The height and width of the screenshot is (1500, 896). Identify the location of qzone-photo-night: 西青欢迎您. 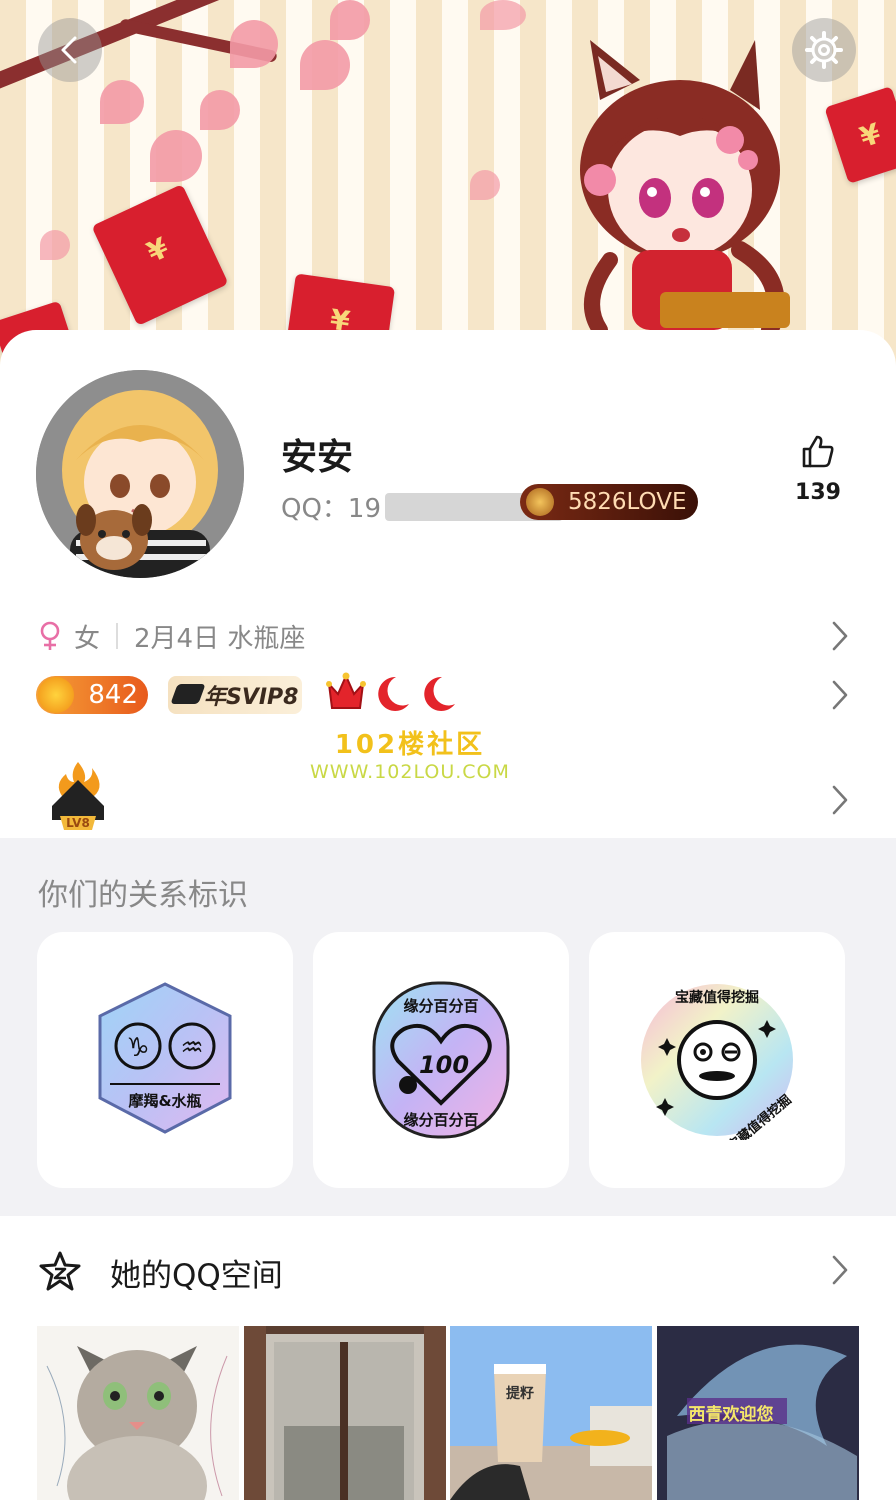
(758, 1413).